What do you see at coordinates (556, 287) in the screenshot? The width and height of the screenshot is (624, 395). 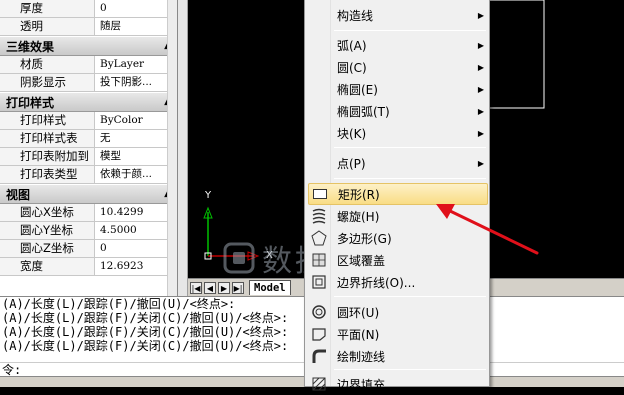 I see `horizontal-scrollbar` at bounding box center [556, 287].